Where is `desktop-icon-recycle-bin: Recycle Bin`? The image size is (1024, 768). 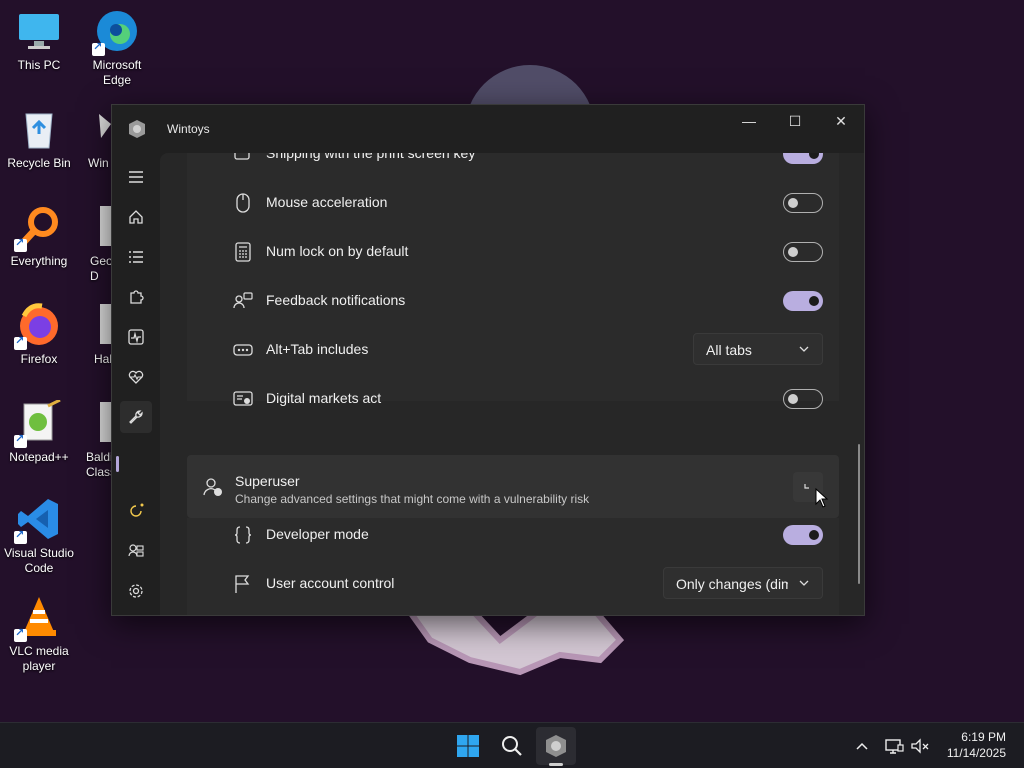
desktop-icon-recycle-bin: Recycle Bin is located at coordinates (39, 138).